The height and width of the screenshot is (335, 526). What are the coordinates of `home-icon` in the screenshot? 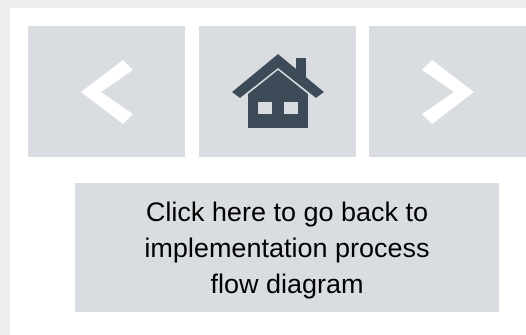 It's located at (277, 90).